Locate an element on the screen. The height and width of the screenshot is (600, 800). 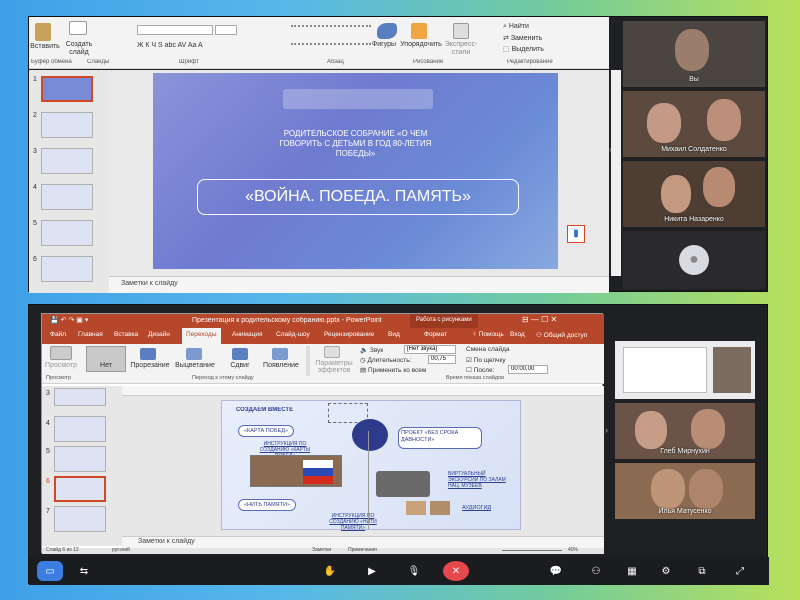
raise-hand-icon: ✋ is located at coordinates (330, 571).